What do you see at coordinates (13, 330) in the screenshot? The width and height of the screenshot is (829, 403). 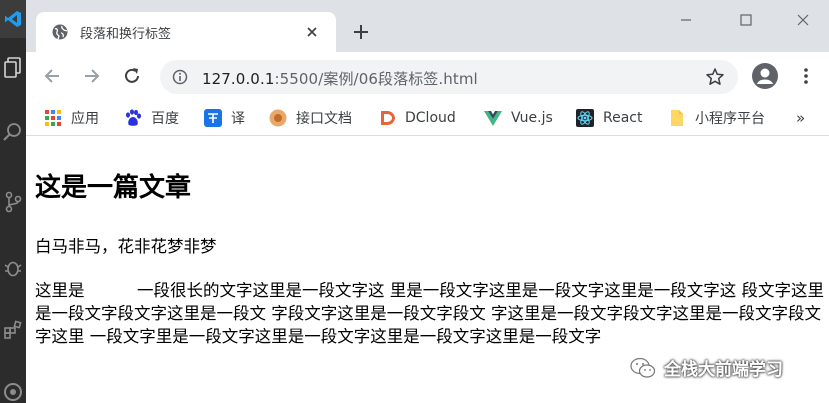 I see `extensions-icon` at bounding box center [13, 330].